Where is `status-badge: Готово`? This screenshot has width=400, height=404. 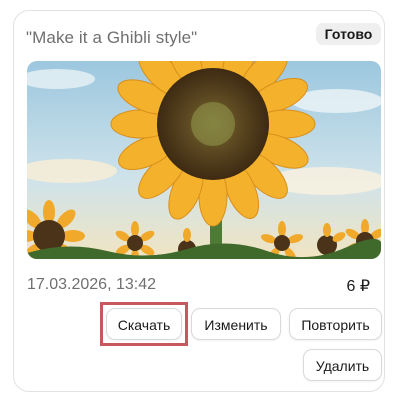 status-badge: Готово is located at coordinates (348, 34).